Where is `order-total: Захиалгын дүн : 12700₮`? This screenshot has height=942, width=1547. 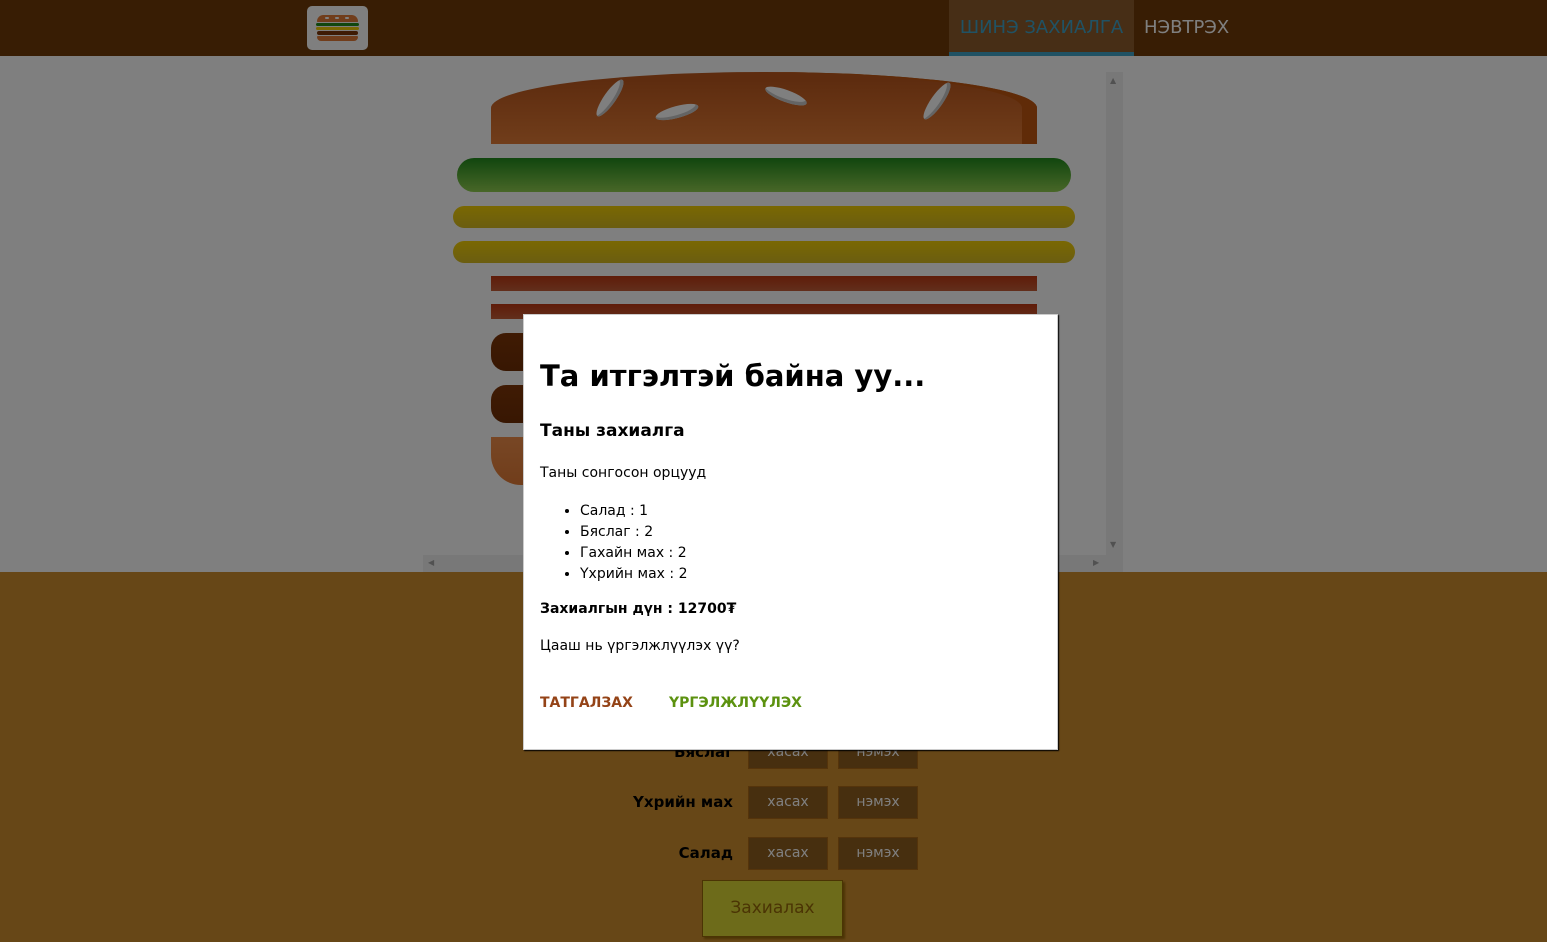 order-total: Захиалгын дүн : 12700₮ is located at coordinates (638, 609).